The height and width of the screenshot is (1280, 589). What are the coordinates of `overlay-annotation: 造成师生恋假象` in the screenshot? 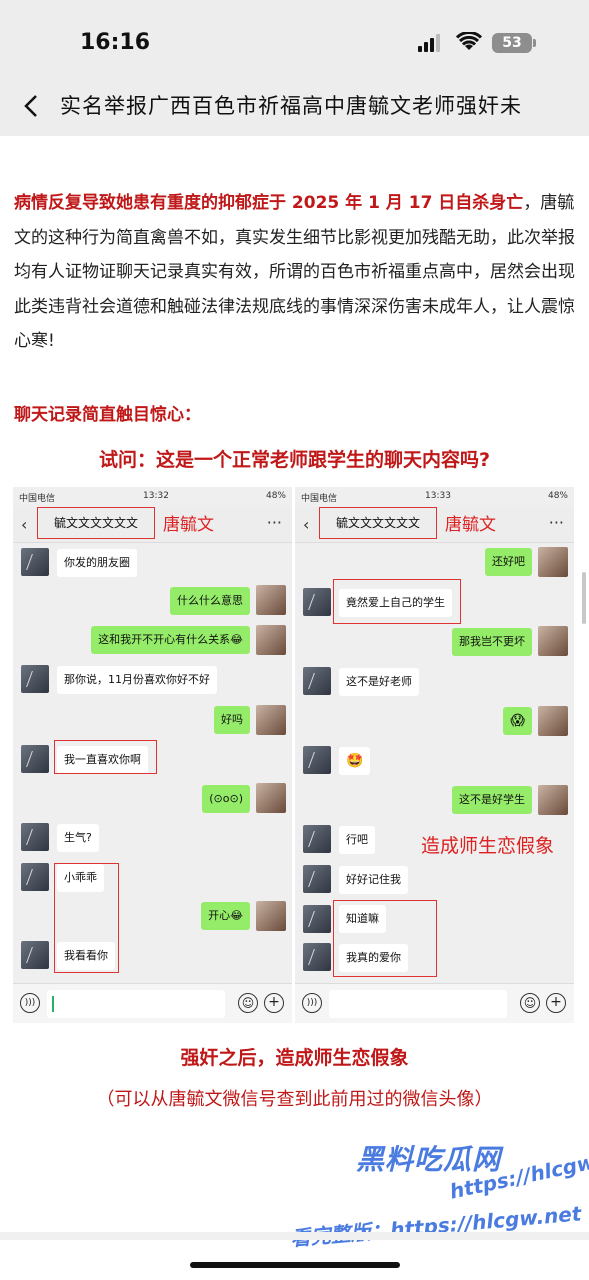 It's located at (488, 846).